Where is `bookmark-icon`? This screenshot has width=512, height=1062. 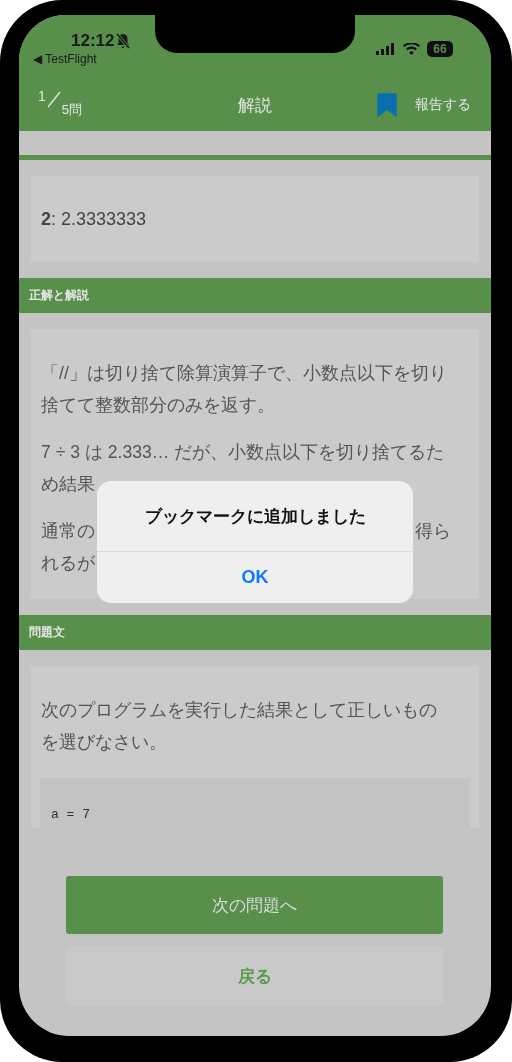 bookmark-icon is located at coordinates (387, 105).